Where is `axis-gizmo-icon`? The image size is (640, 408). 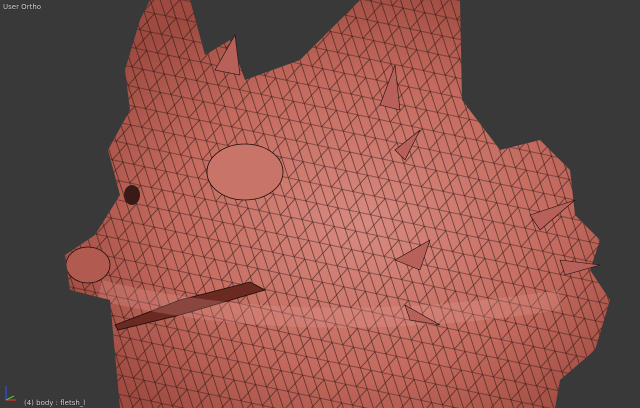
axis-gizmo-icon is located at coordinates (10, 393).